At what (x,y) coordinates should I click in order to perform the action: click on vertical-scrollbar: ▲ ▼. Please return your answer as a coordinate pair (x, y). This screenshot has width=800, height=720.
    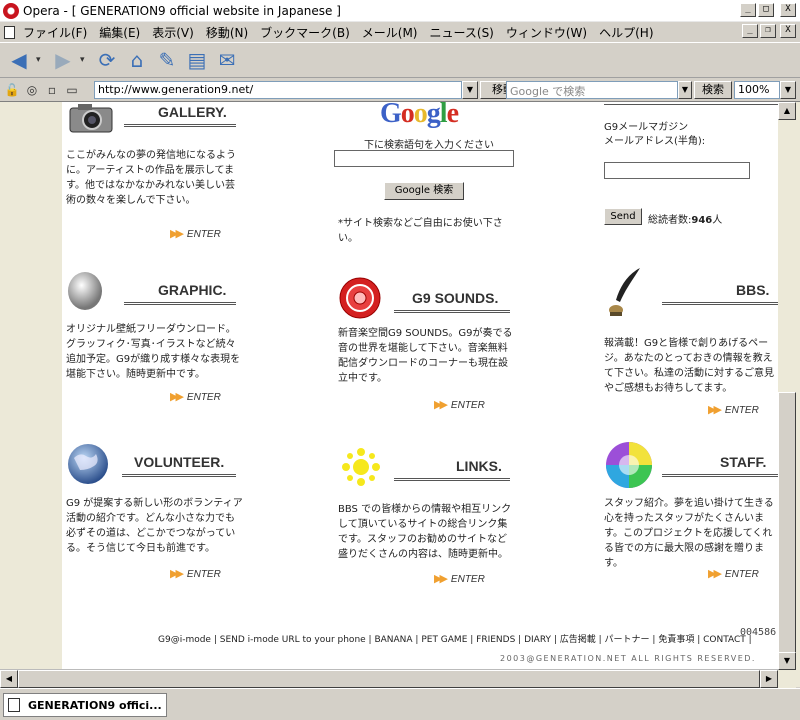
    Looking at the image, I should click on (787, 395).